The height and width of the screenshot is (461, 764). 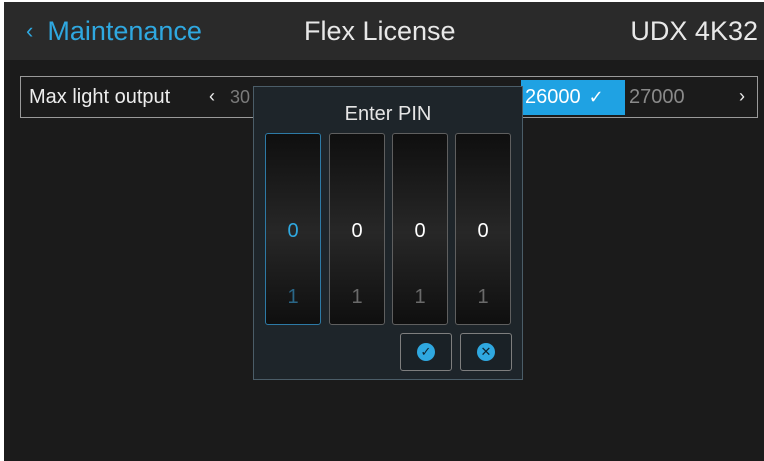 I want to click on header-bar: ‹ Maintenance Flex License UDX 4K32, so click(x=384, y=31).